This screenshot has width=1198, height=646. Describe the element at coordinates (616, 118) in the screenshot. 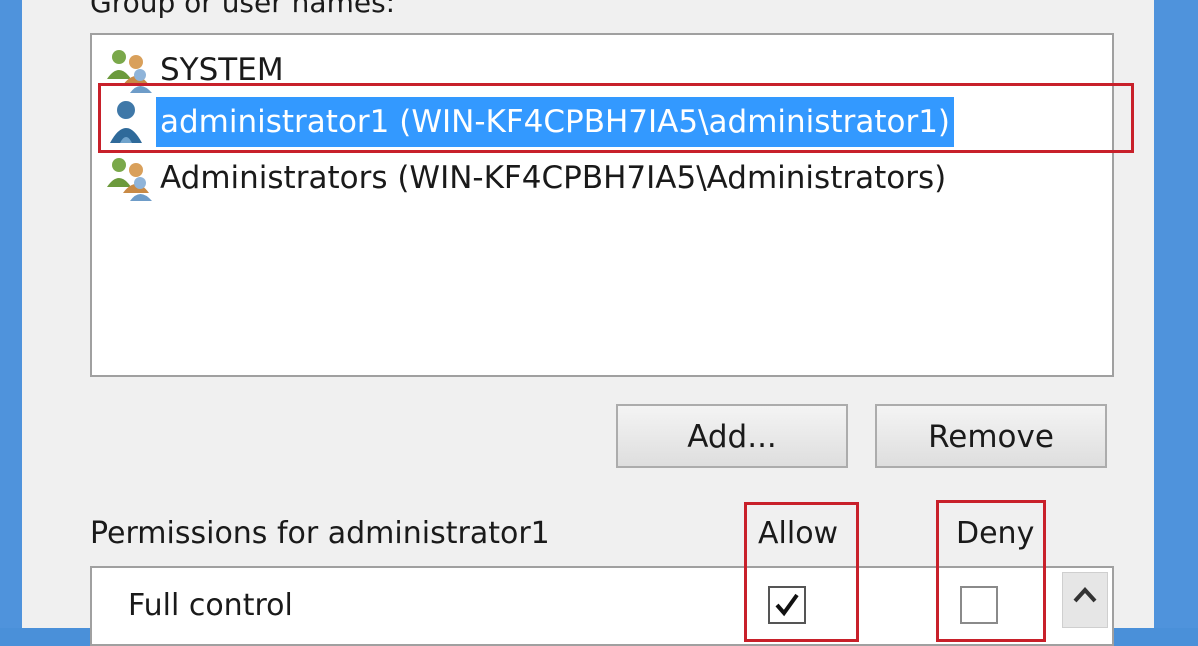

I see `selected-user-highlight-box` at that location.